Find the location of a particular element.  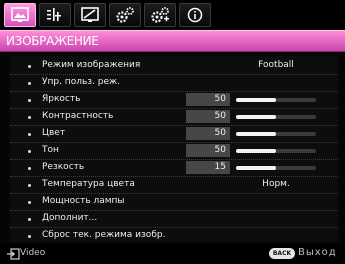

sharpness-slider is located at coordinates (276, 168).